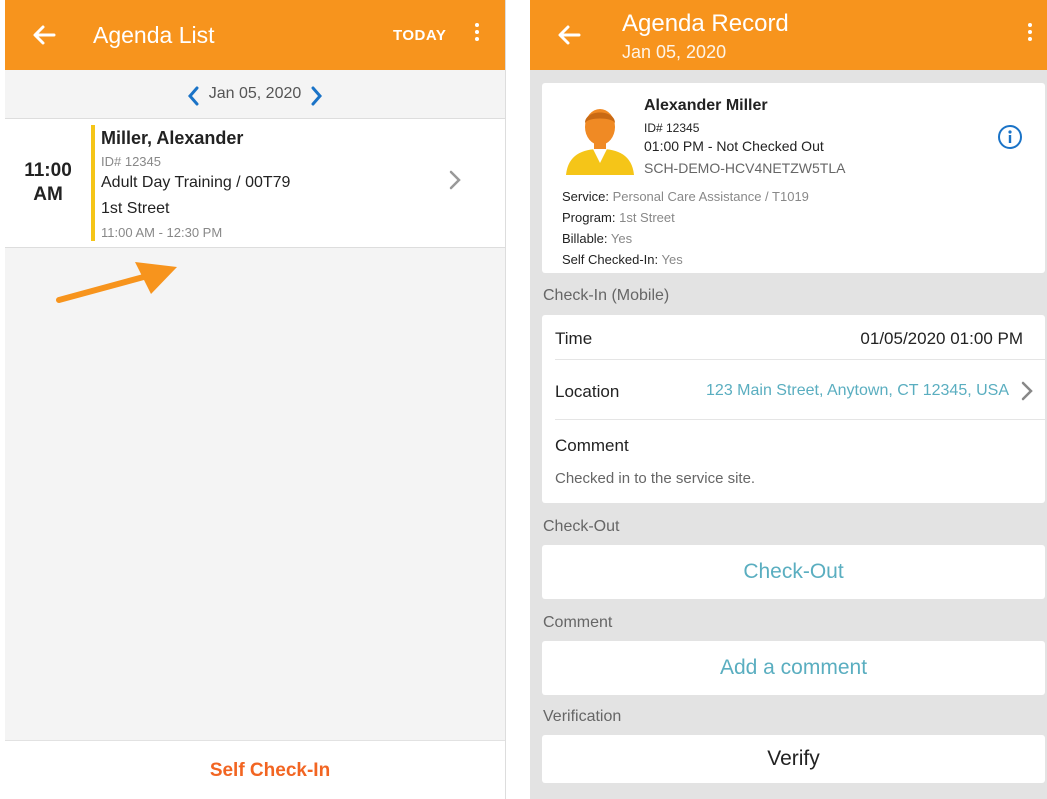  Describe the element at coordinates (196, 182) in the screenshot. I see `service-name: Adult Day Training / 00T79` at that location.